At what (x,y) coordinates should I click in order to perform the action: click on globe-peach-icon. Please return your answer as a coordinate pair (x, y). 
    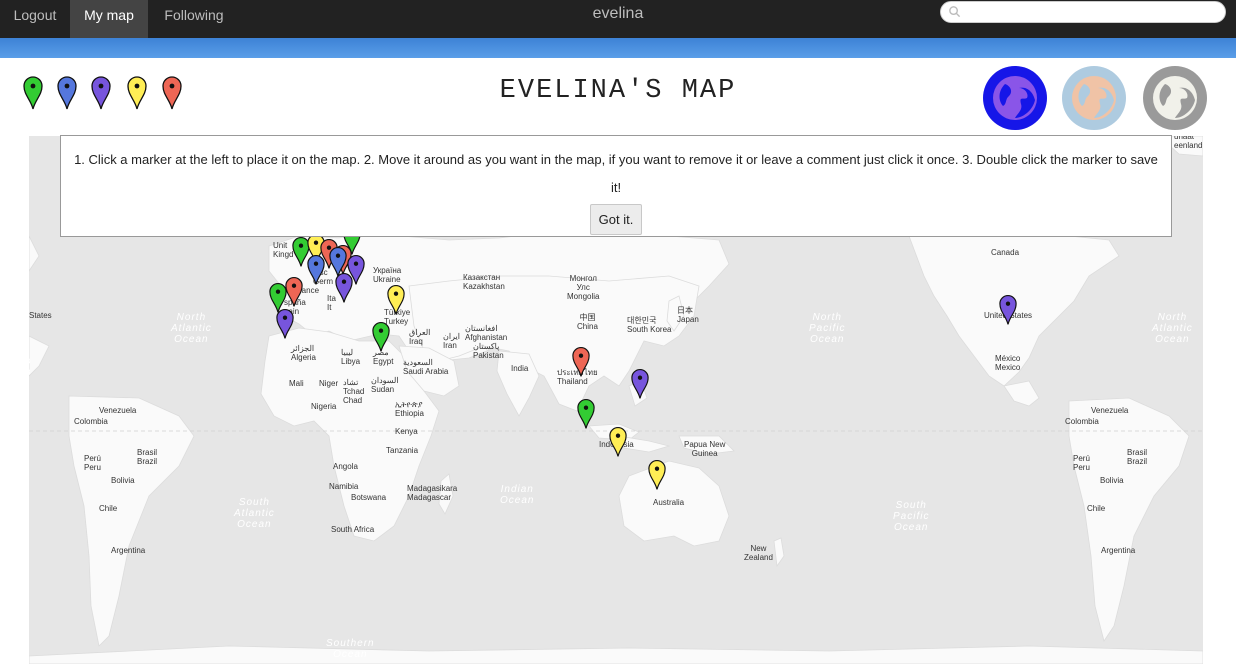
    Looking at the image, I should click on (1094, 98).